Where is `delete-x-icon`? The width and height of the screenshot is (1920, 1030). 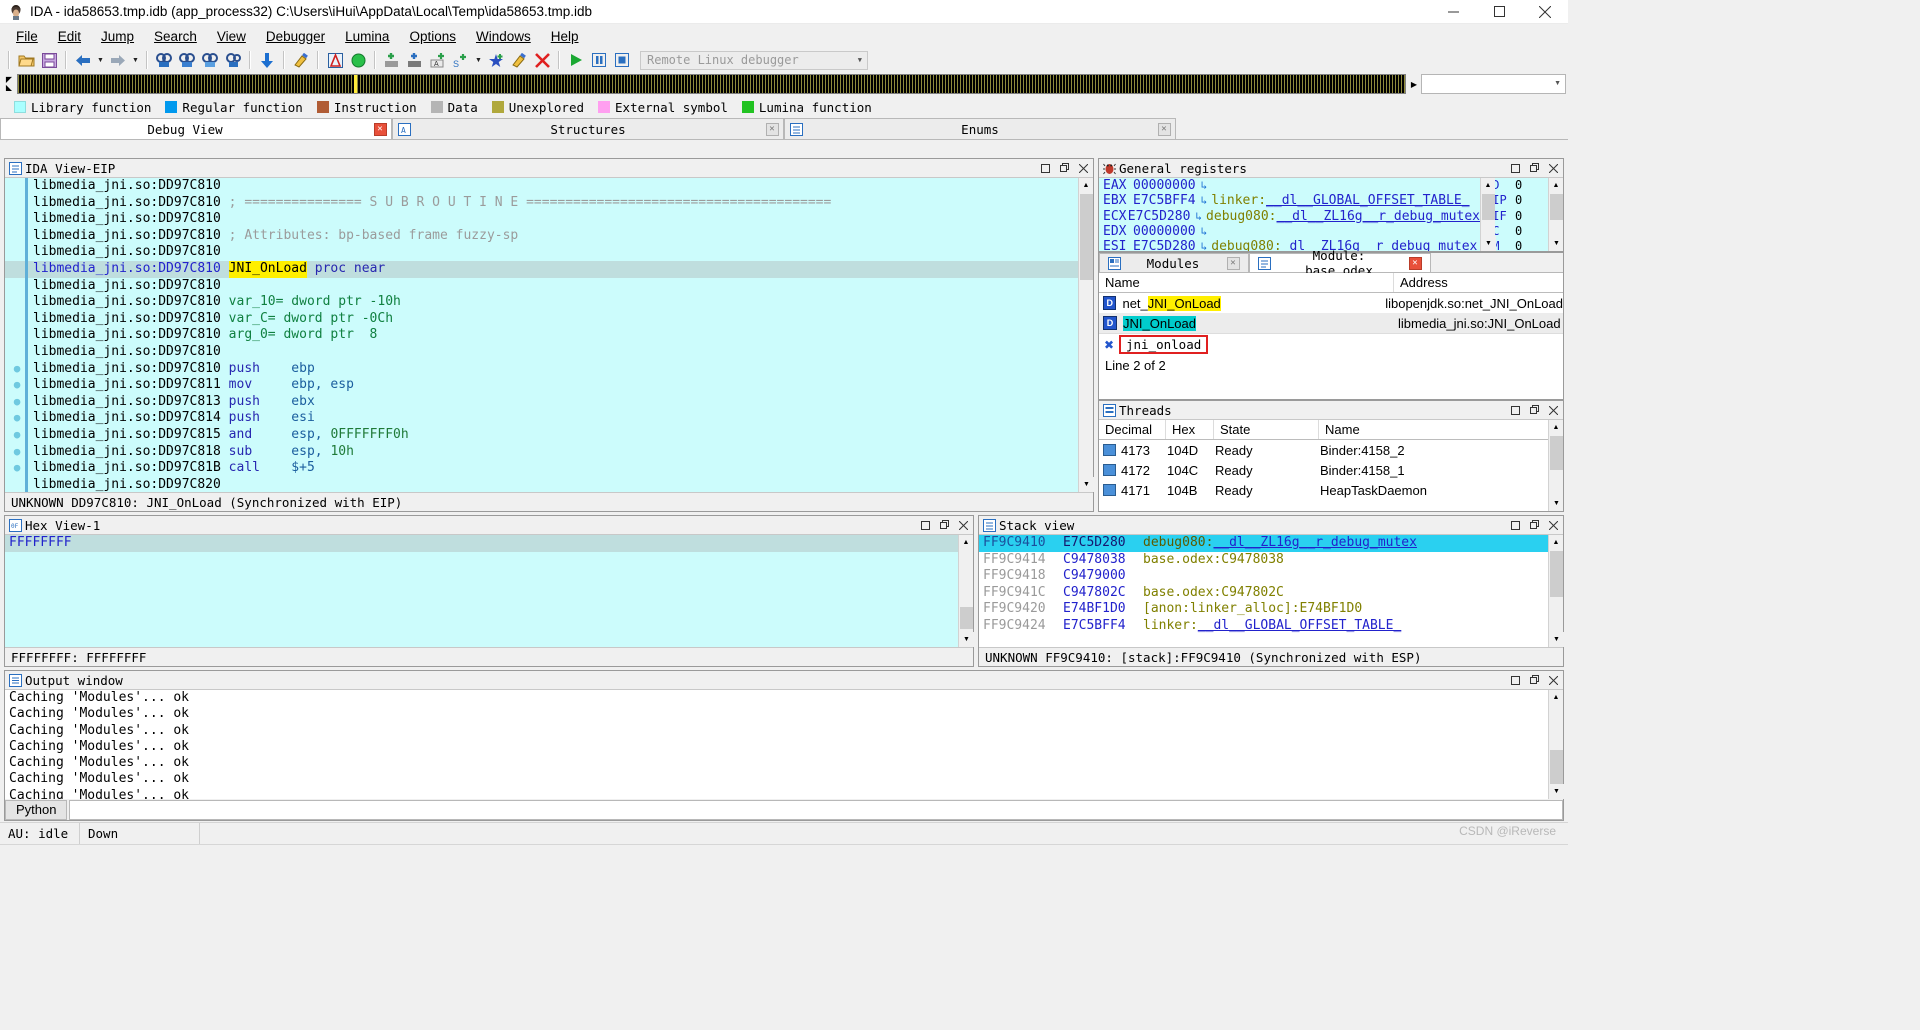 delete-x-icon is located at coordinates (542, 60).